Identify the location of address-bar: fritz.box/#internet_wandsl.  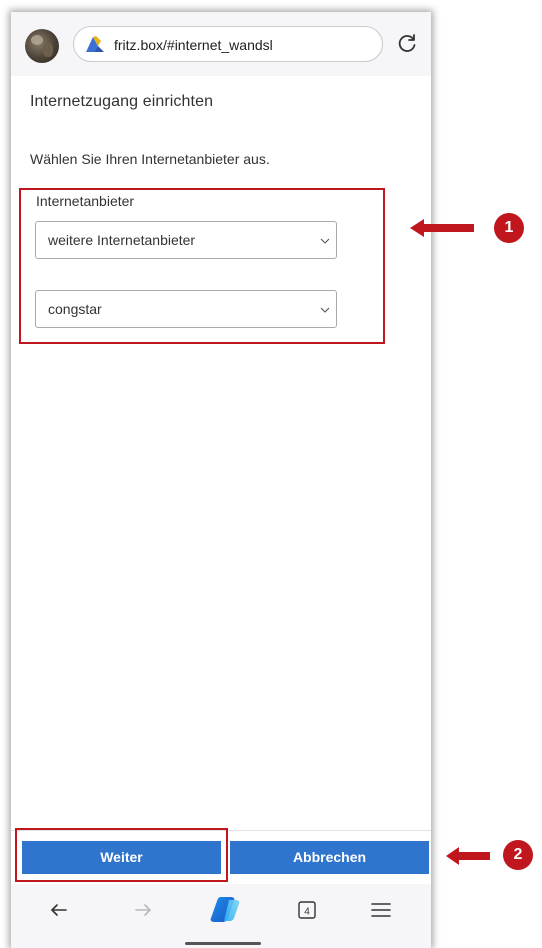
(228, 44).